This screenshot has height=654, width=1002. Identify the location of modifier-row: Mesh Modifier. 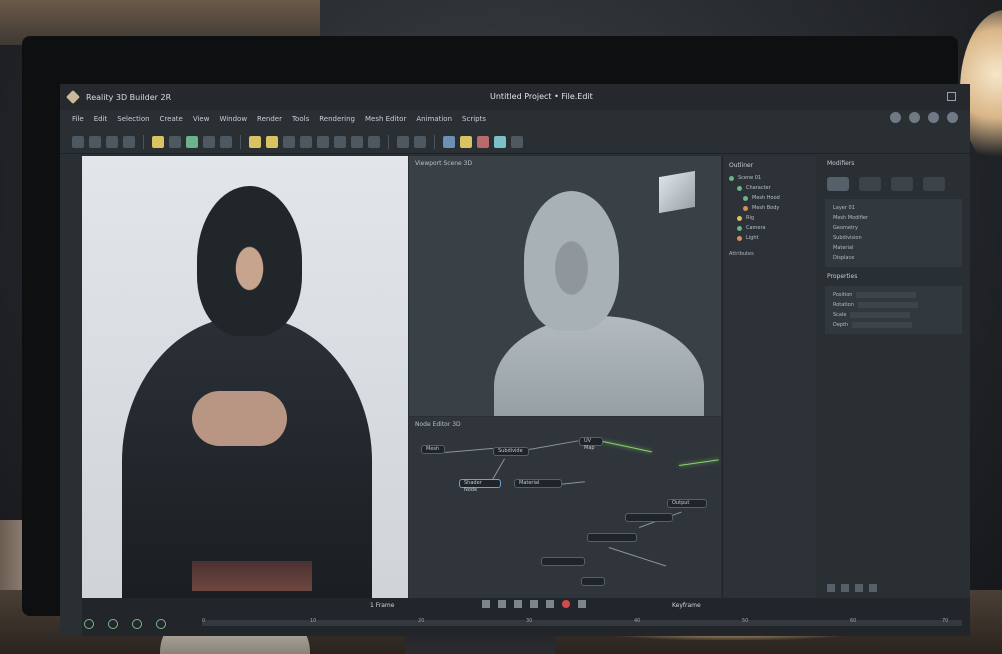
(893, 218).